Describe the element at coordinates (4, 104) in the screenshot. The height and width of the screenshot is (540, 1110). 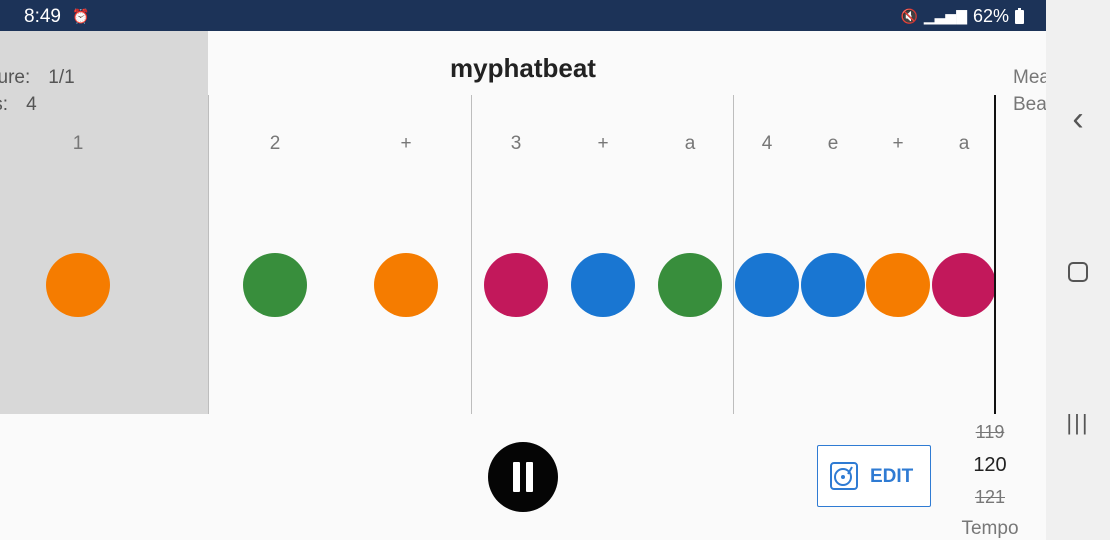
I see `beats-label: ts:` at that location.